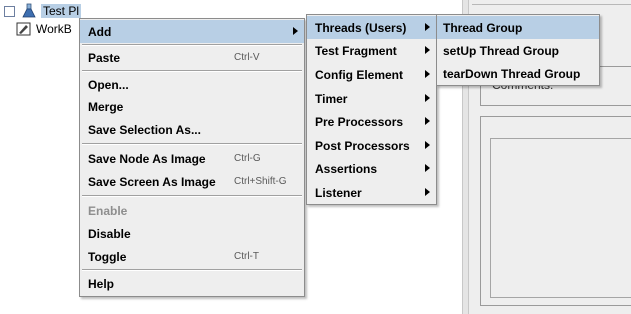 The image size is (631, 314). Describe the element at coordinates (338, 192) in the screenshot. I see `menu-item-label: Listener` at that location.